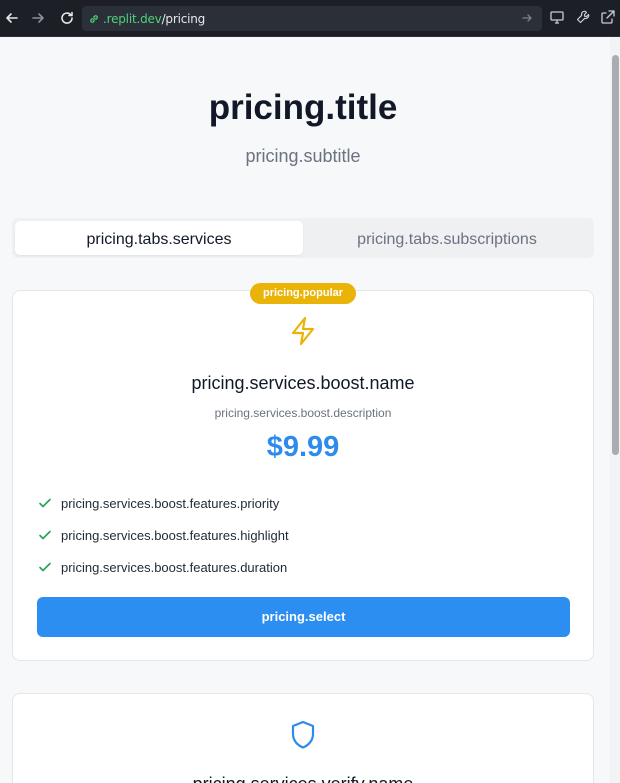 This screenshot has width=620, height=783. Describe the element at coordinates (132, 18) in the screenshot. I see `url-domain: .replit.dev` at that location.